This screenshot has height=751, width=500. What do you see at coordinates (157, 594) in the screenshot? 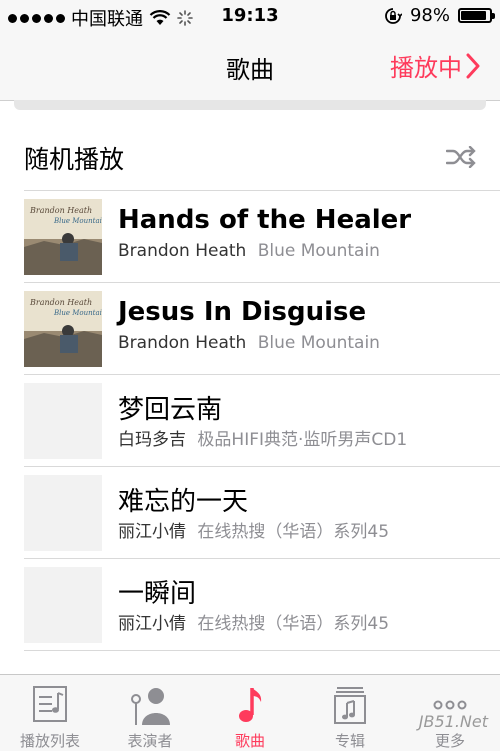
I see `song-title: 一瞬间` at bounding box center [157, 594].